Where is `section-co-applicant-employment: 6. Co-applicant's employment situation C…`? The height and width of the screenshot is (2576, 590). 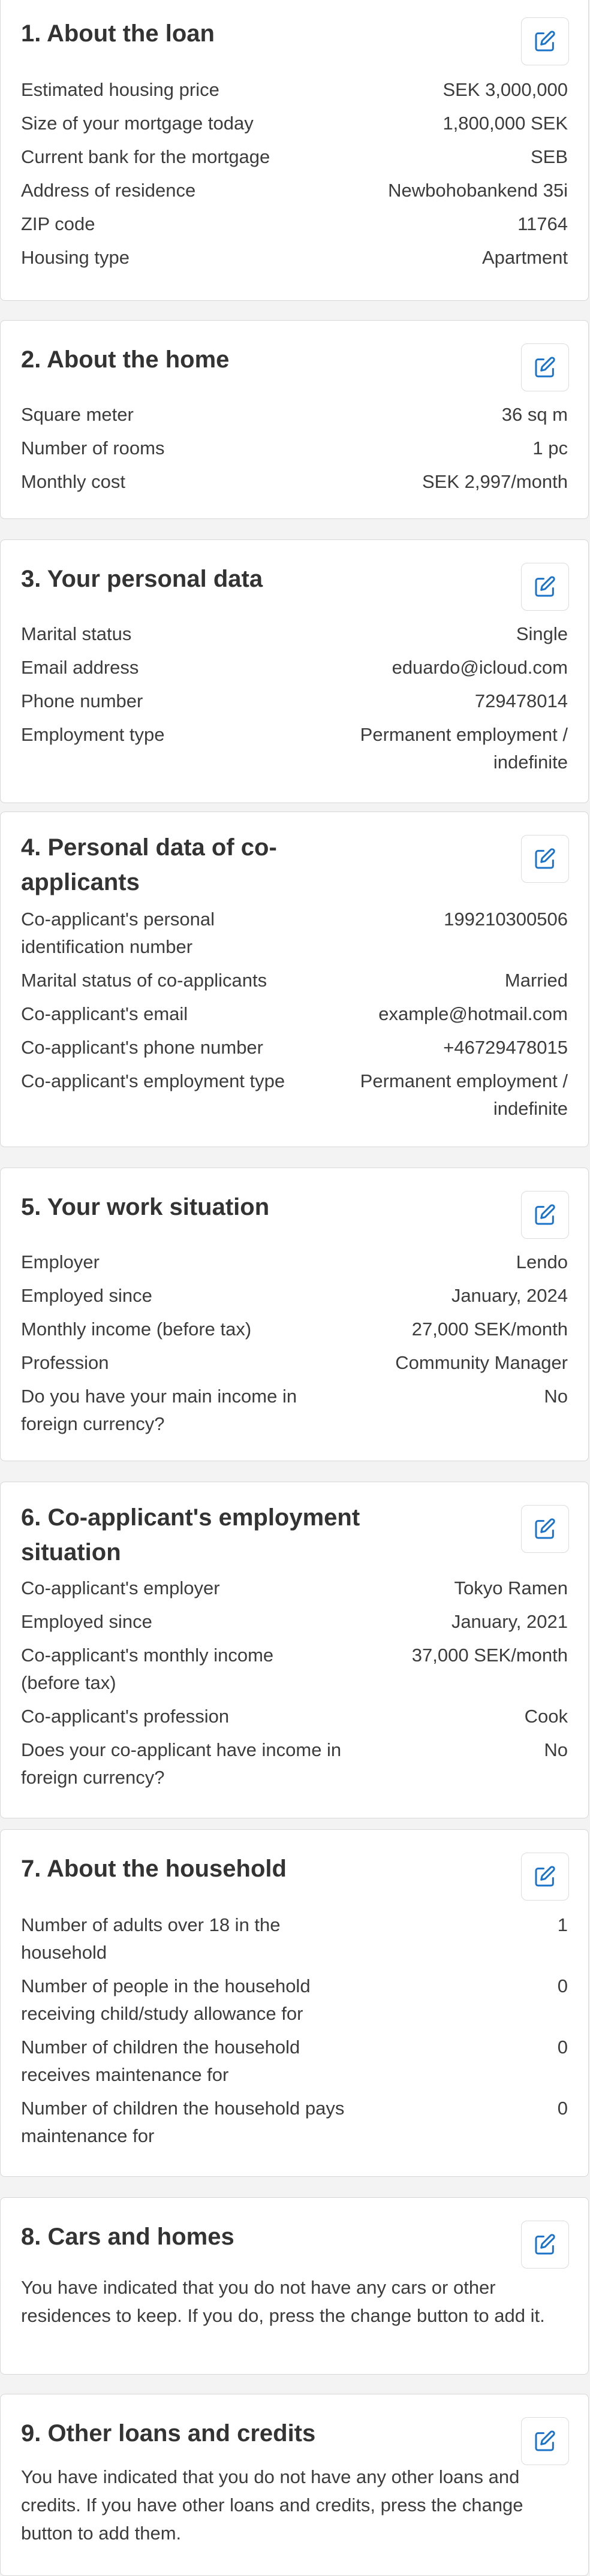
section-co-applicant-employment: 6. Co-applicant's employment situation C… is located at coordinates (294, 1650).